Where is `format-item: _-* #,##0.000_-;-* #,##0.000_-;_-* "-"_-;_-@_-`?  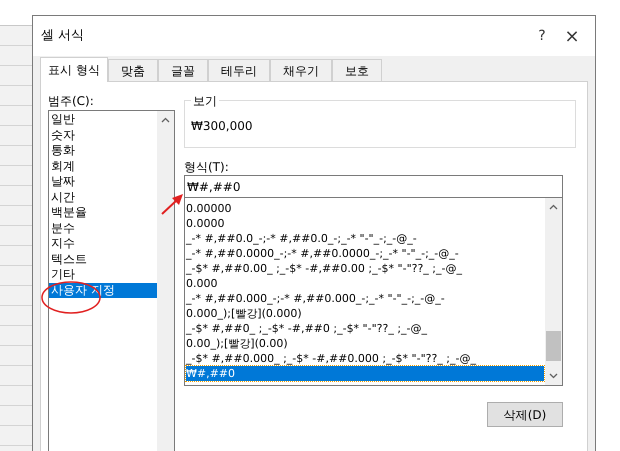 format-item: _-* #,##0.000_-;-* #,##0.000_-;_-* "-"_-;_-@_- is located at coordinates (365, 298).